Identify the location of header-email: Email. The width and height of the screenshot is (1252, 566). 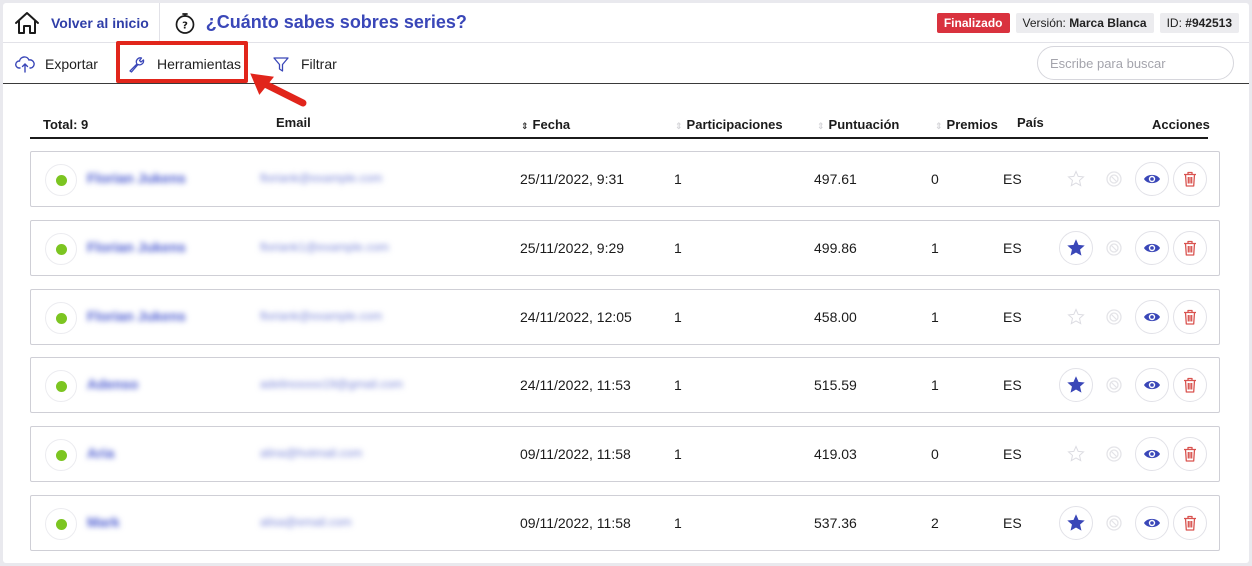
(293, 122).